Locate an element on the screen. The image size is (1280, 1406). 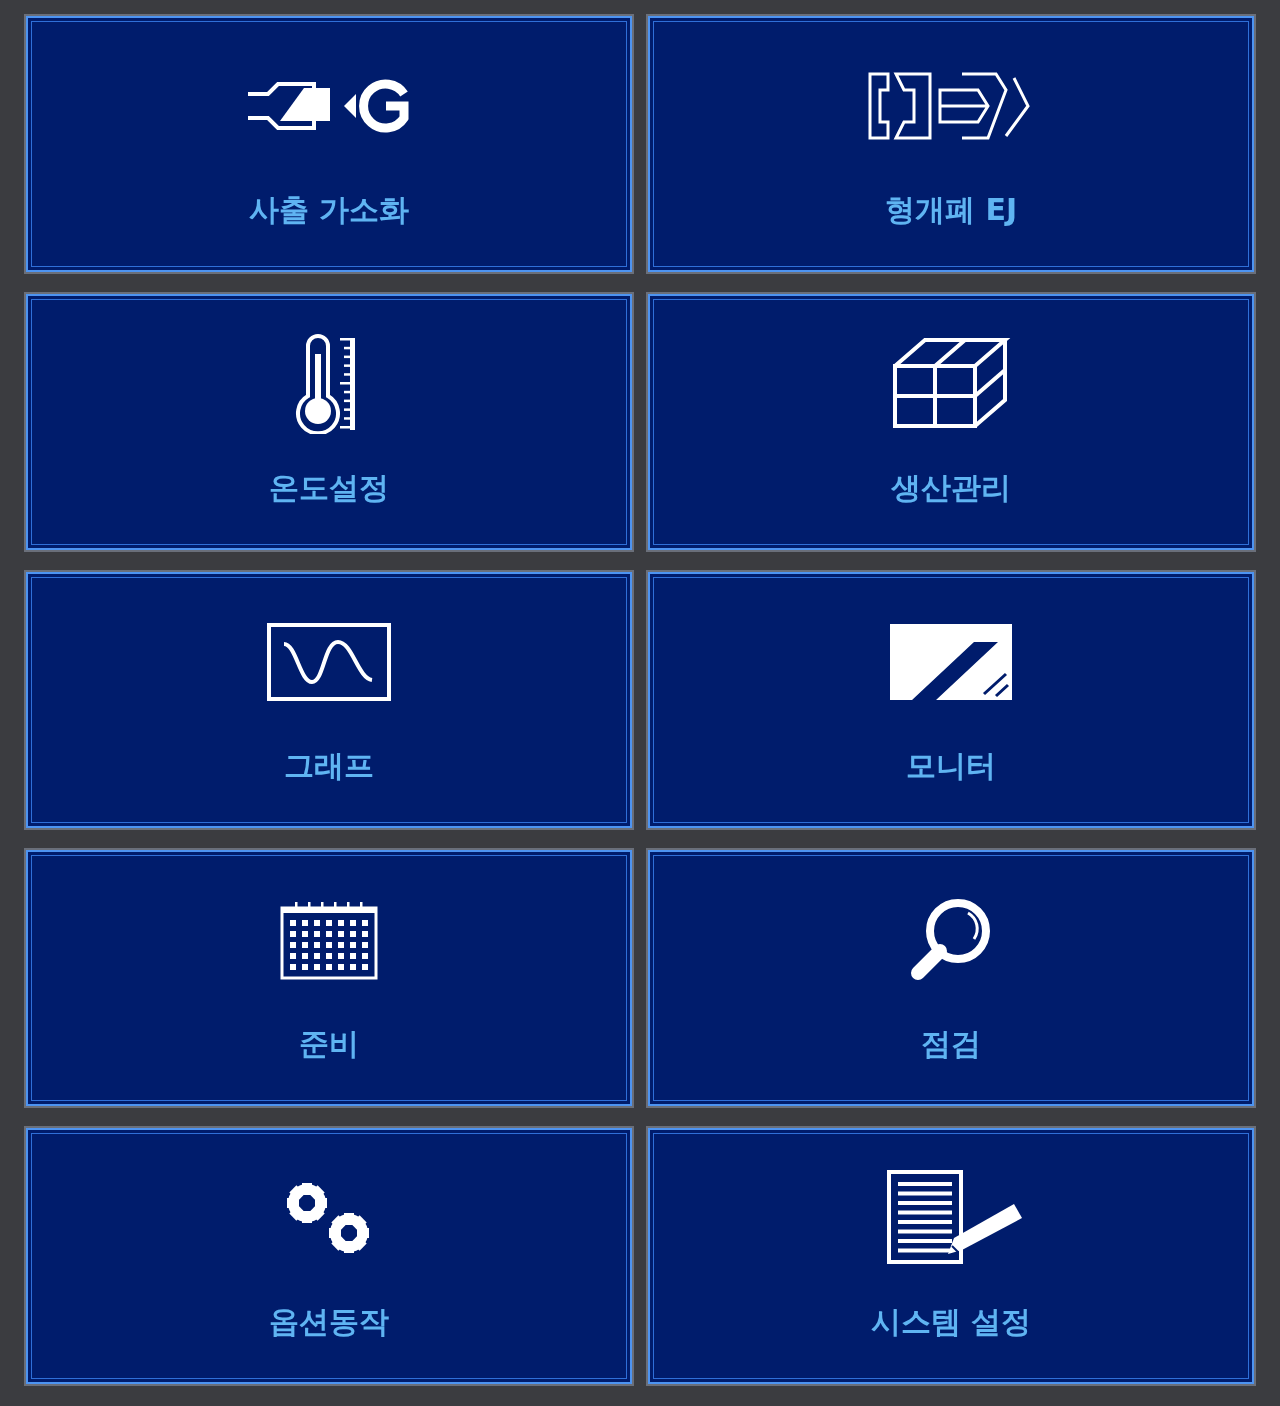
menu-tile: 옵션동작 is located at coordinates (329, 1256).